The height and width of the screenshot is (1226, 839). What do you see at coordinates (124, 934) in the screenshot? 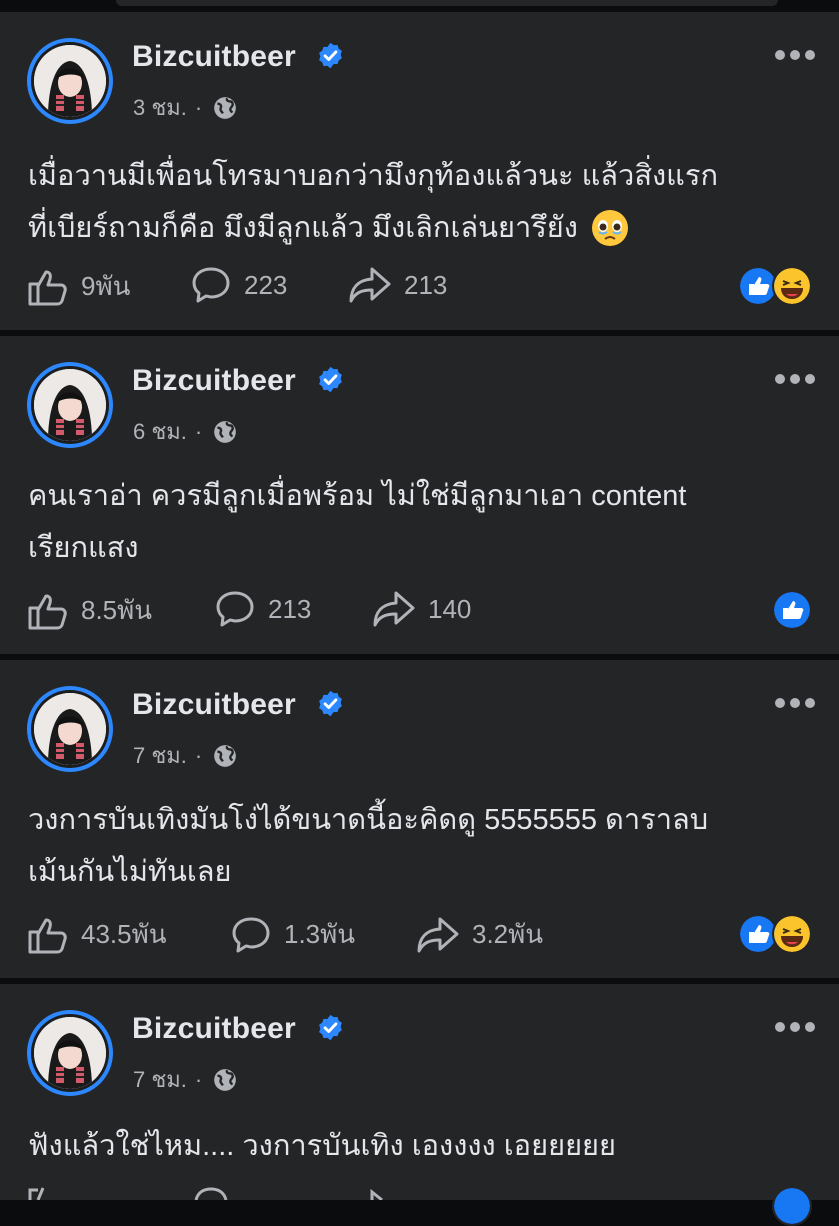
I see `like-count: 43.5พัน` at bounding box center [124, 934].